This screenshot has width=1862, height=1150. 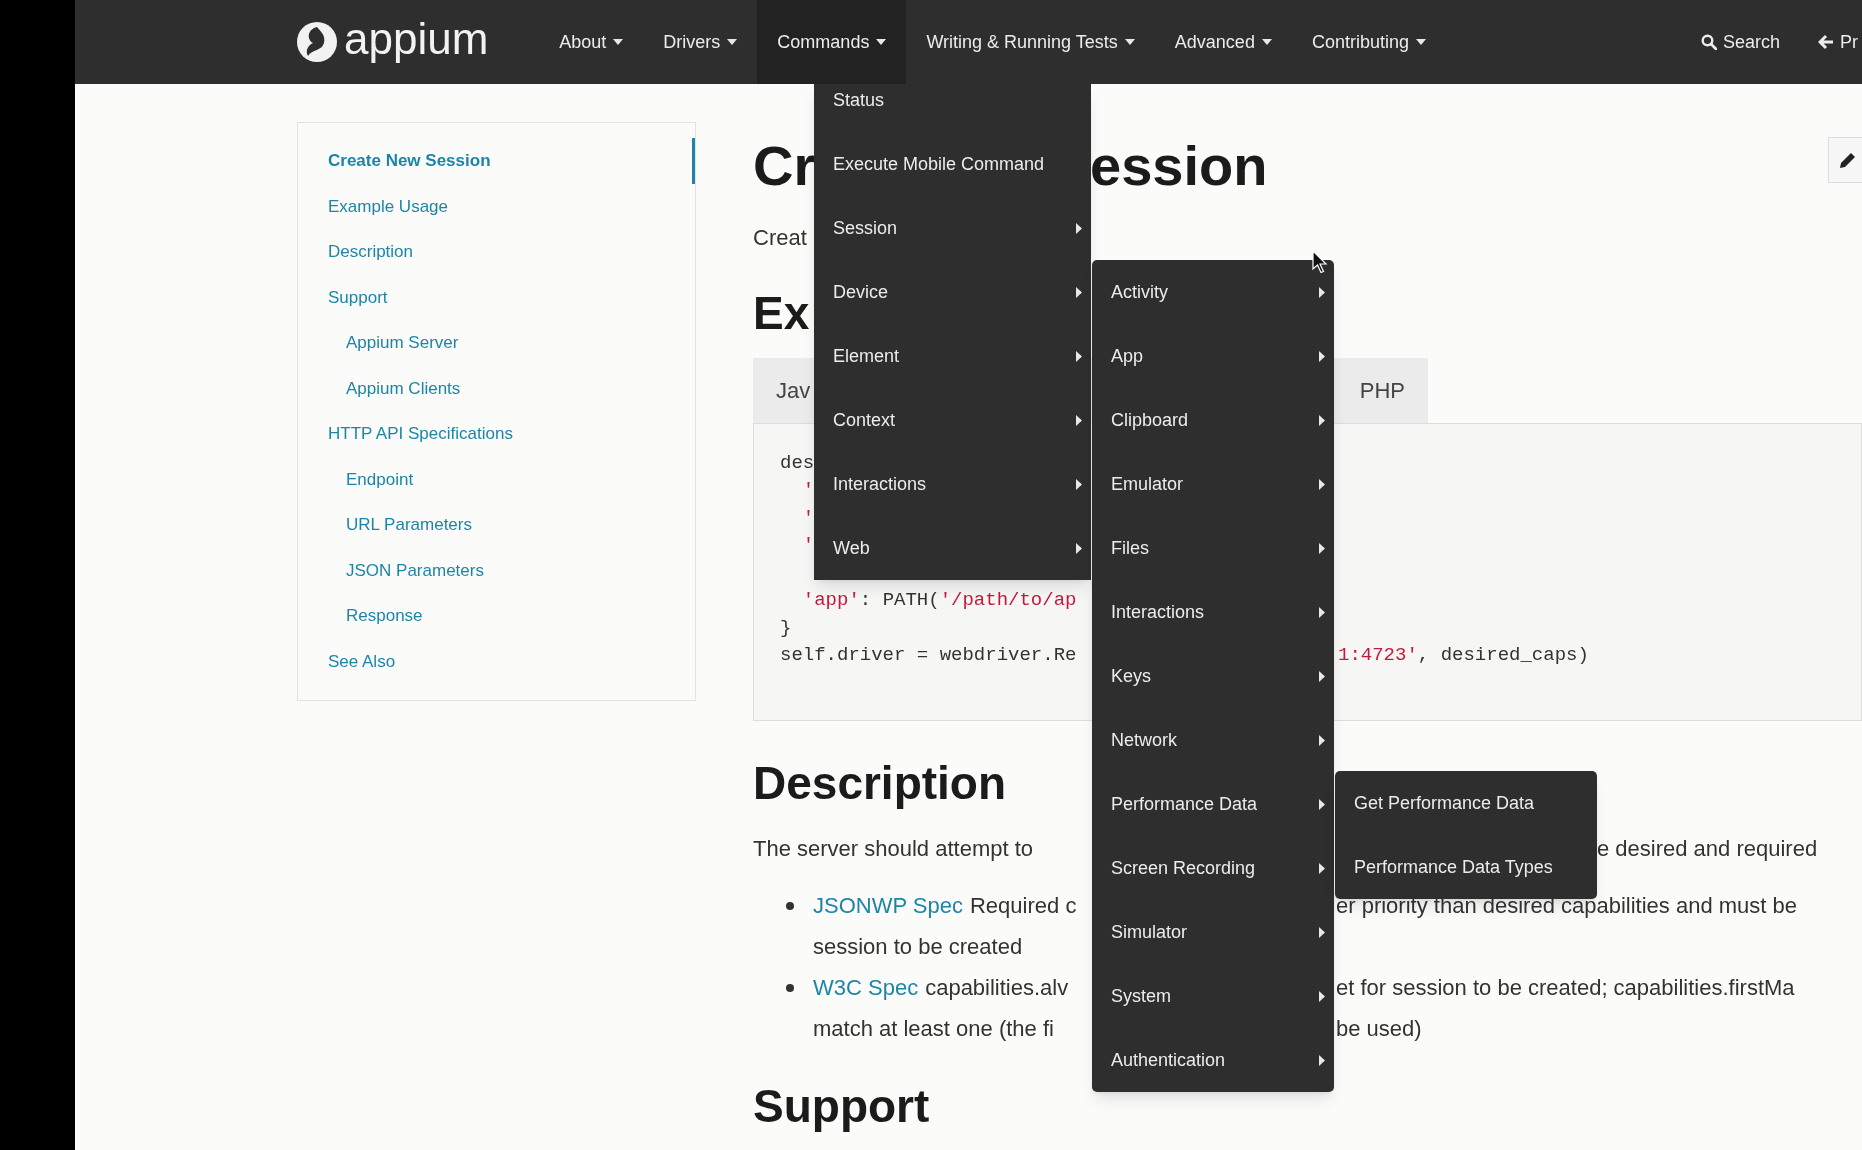 I want to click on menu-item: Files, so click(x=1213, y=548).